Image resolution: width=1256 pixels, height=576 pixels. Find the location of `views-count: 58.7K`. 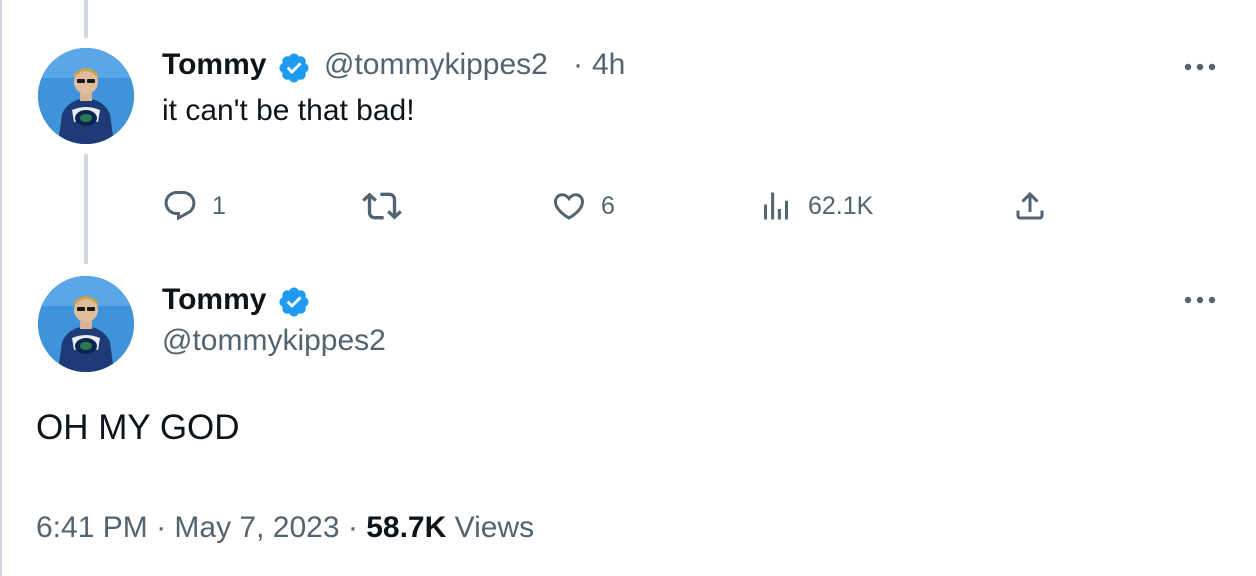

views-count: 58.7K is located at coordinates (406, 527).